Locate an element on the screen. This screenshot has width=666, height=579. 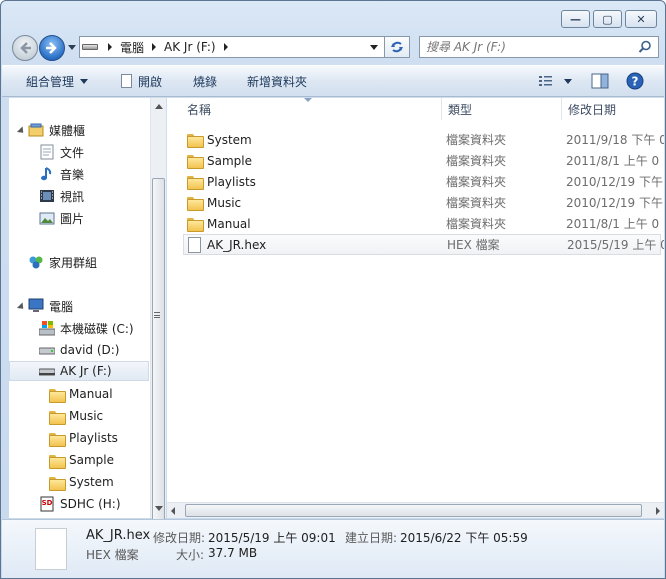
file-name: System is located at coordinates (229, 139).